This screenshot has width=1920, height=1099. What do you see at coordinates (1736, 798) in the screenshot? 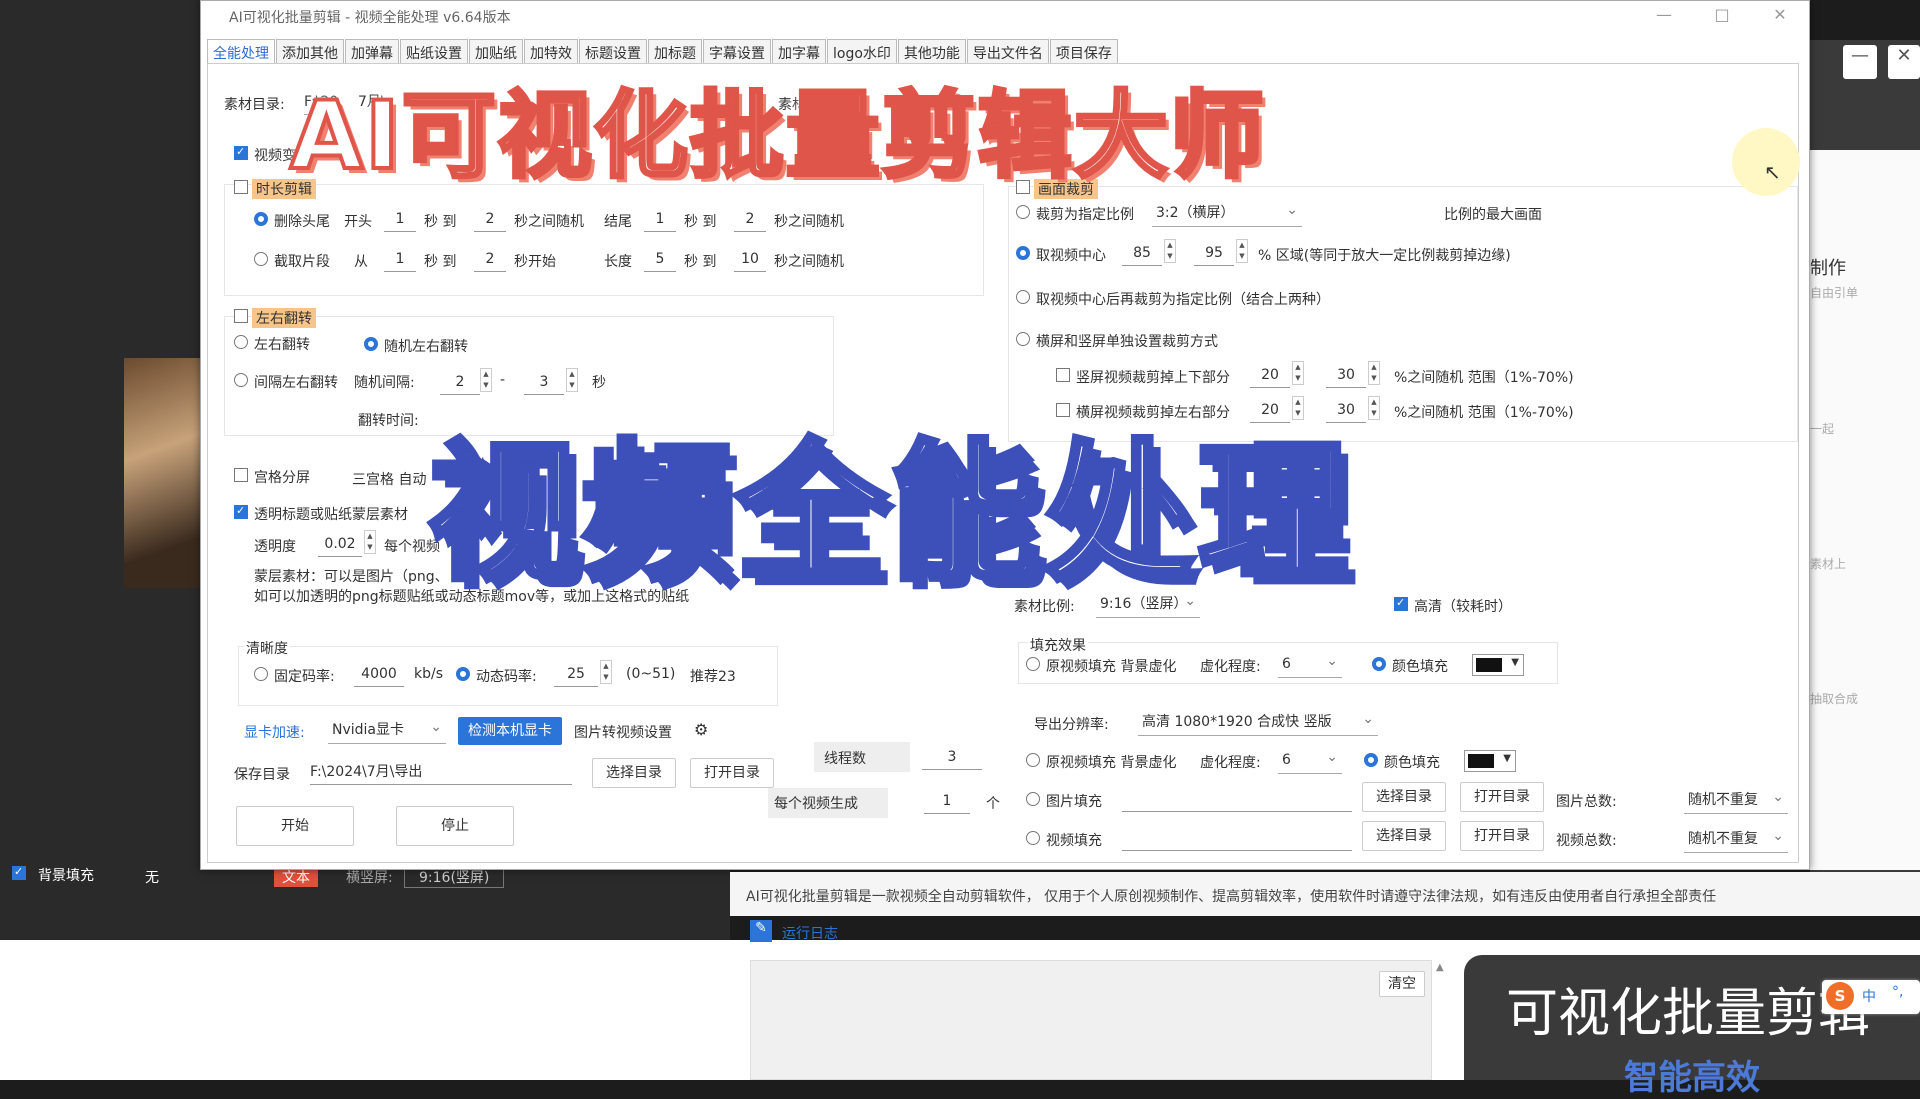
I see `img-total-select: 随机不重复` at bounding box center [1736, 798].